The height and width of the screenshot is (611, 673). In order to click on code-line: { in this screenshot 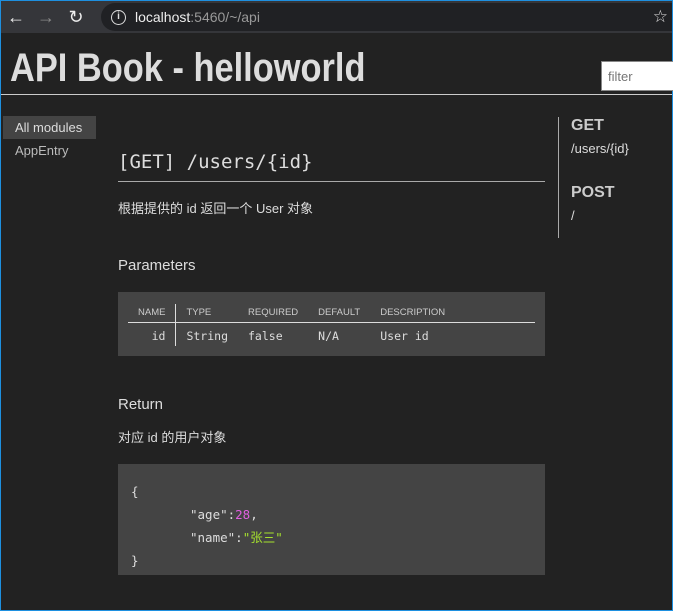, I will do `click(135, 491)`.